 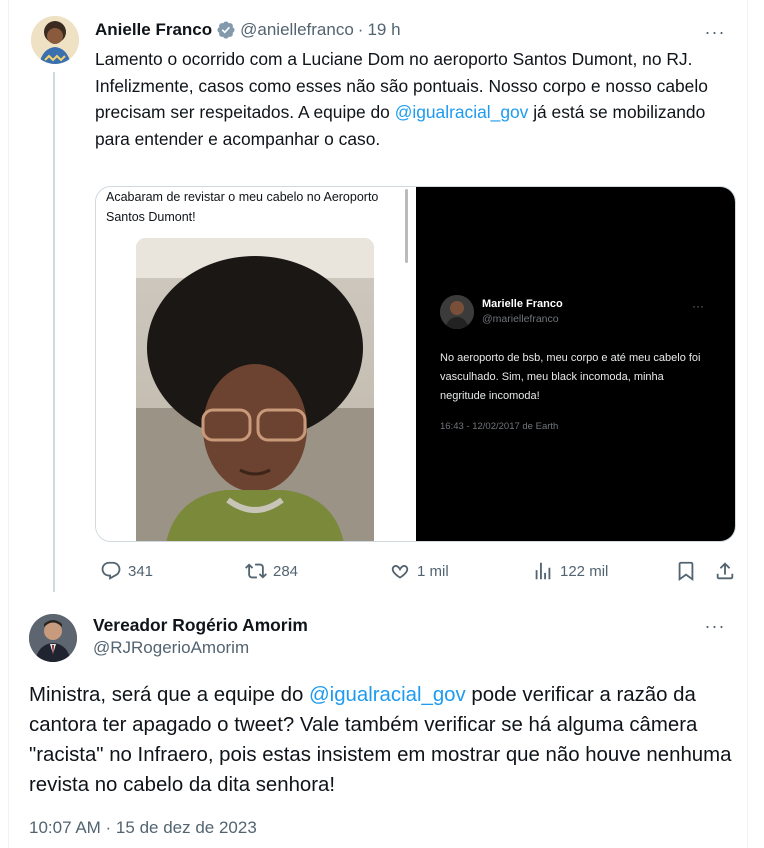 What do you see at coordinates (457, 312) in the screenshot?
I see `quoted-avatar` at bounding box center [457, 312].